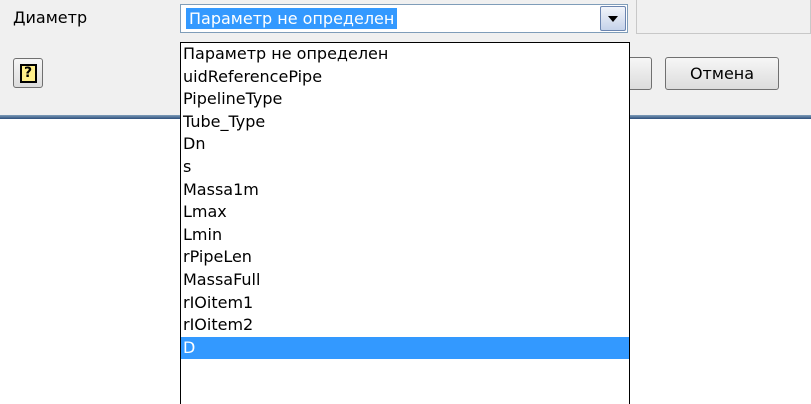 This screenshot has width=811, height=404. I want to click on dropdown-option: Dn, so click(405, 144).